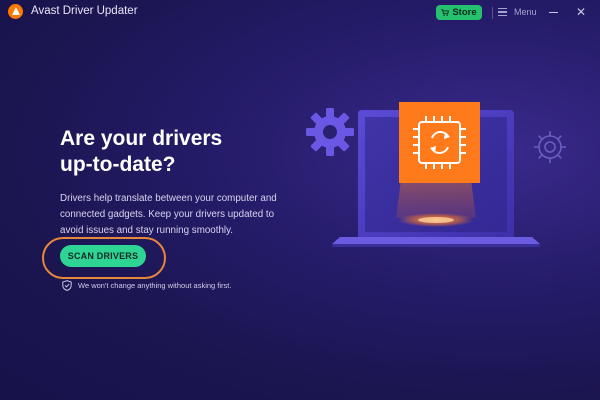 The width and height of the screenshot is (600, 400). I want to click on shield-check-icon, so click(67, 285).